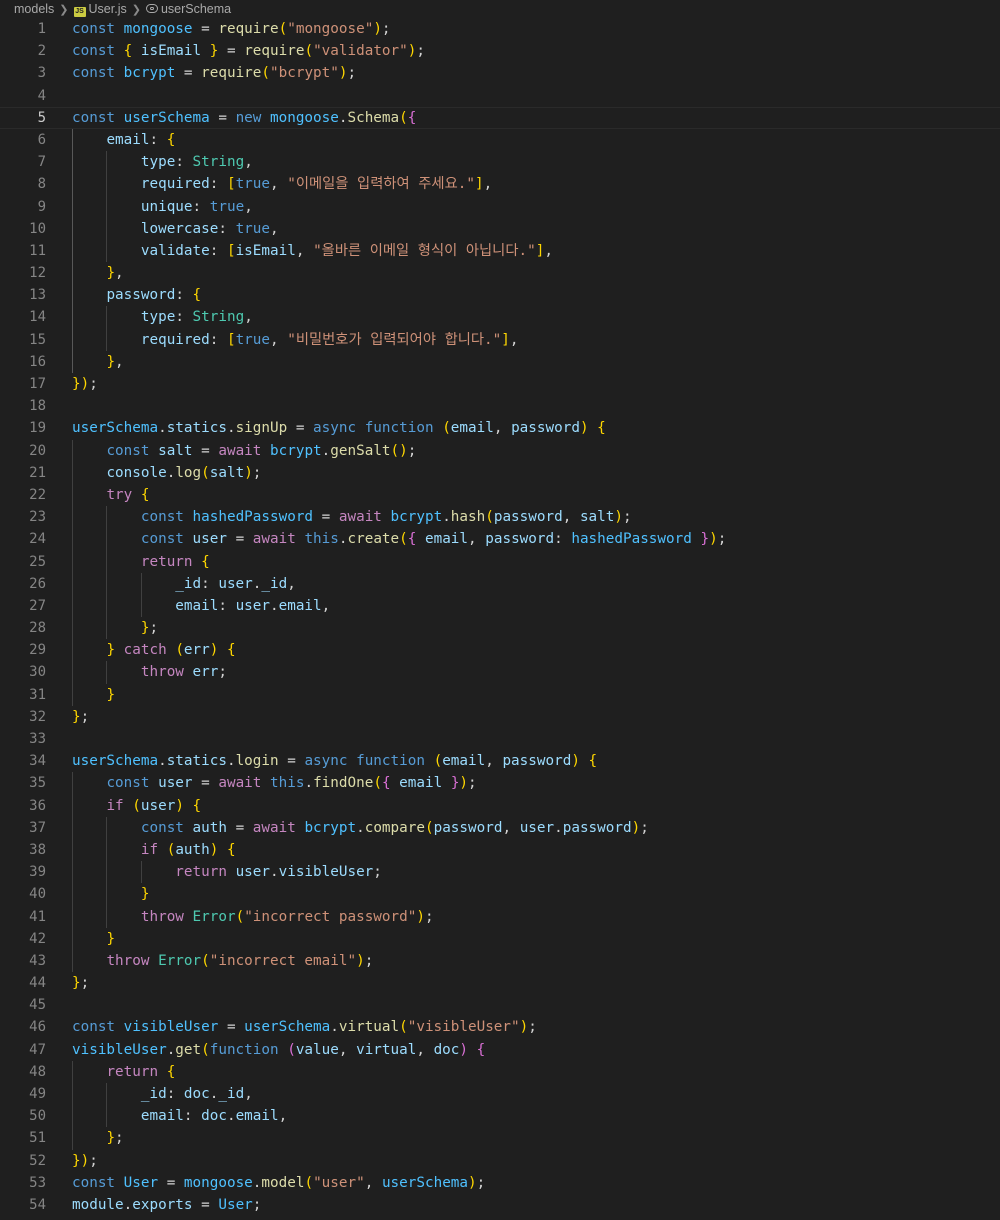 Image resolution: width=1000 pixels, height=1220 pixels. I want to click on line-number: 4, so click(41, 95).